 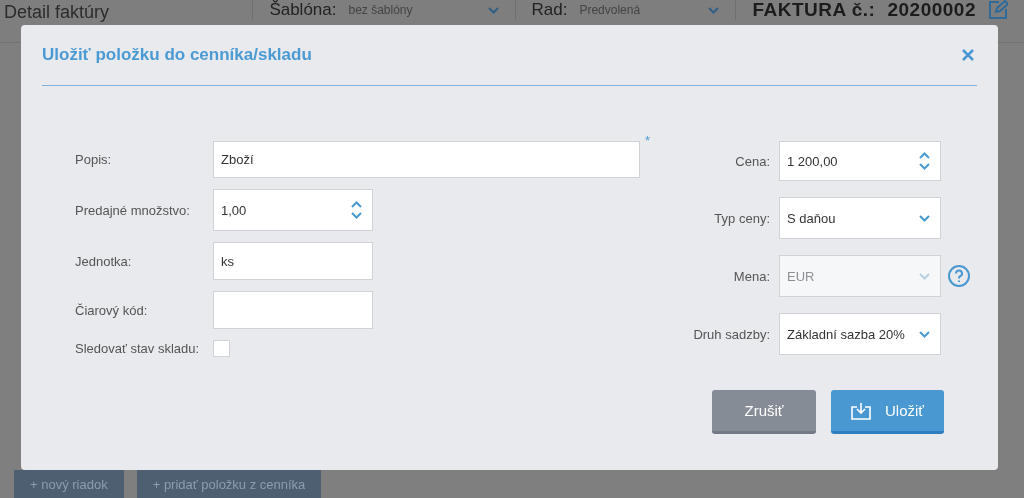 I want to click on page-title: Detail faktúry, so click(x=57, y=12).